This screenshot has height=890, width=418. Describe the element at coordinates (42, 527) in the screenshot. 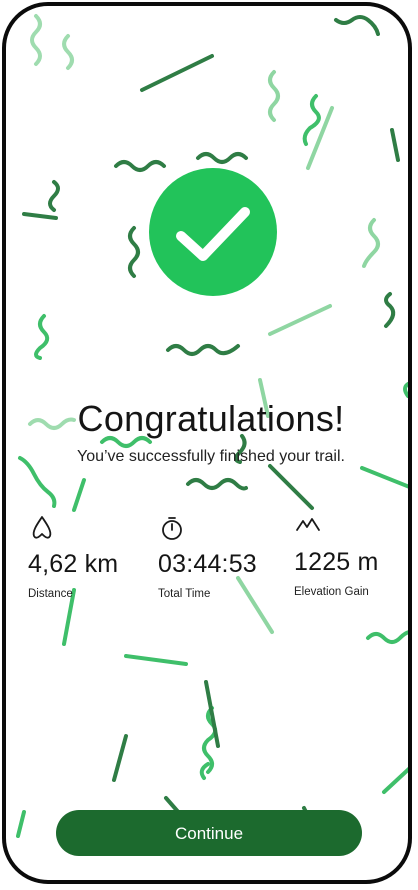

I see `distance-icon` at that location.